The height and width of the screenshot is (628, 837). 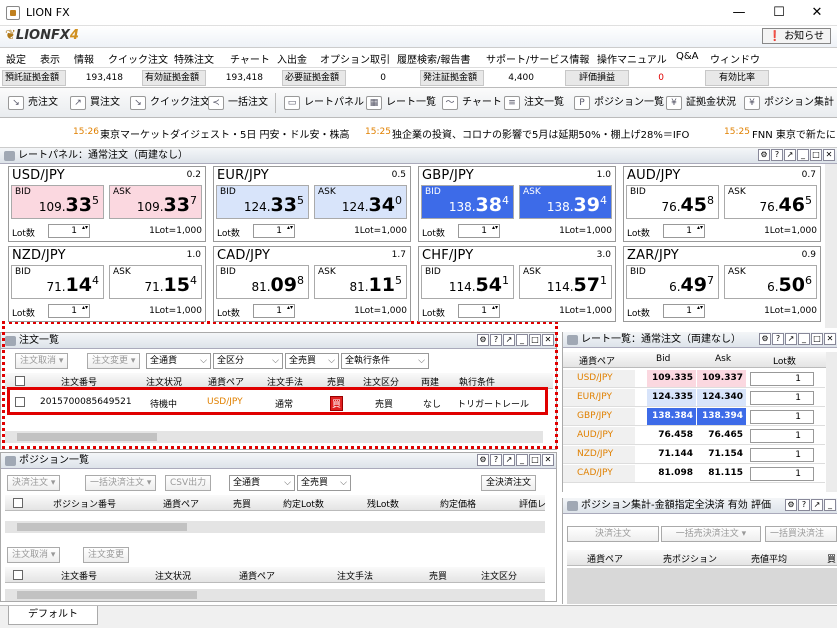 What do you see at coordinates (784, 360) in the screenshot?
I see `col-lot: Lot数` at bounding box center [784, 360].